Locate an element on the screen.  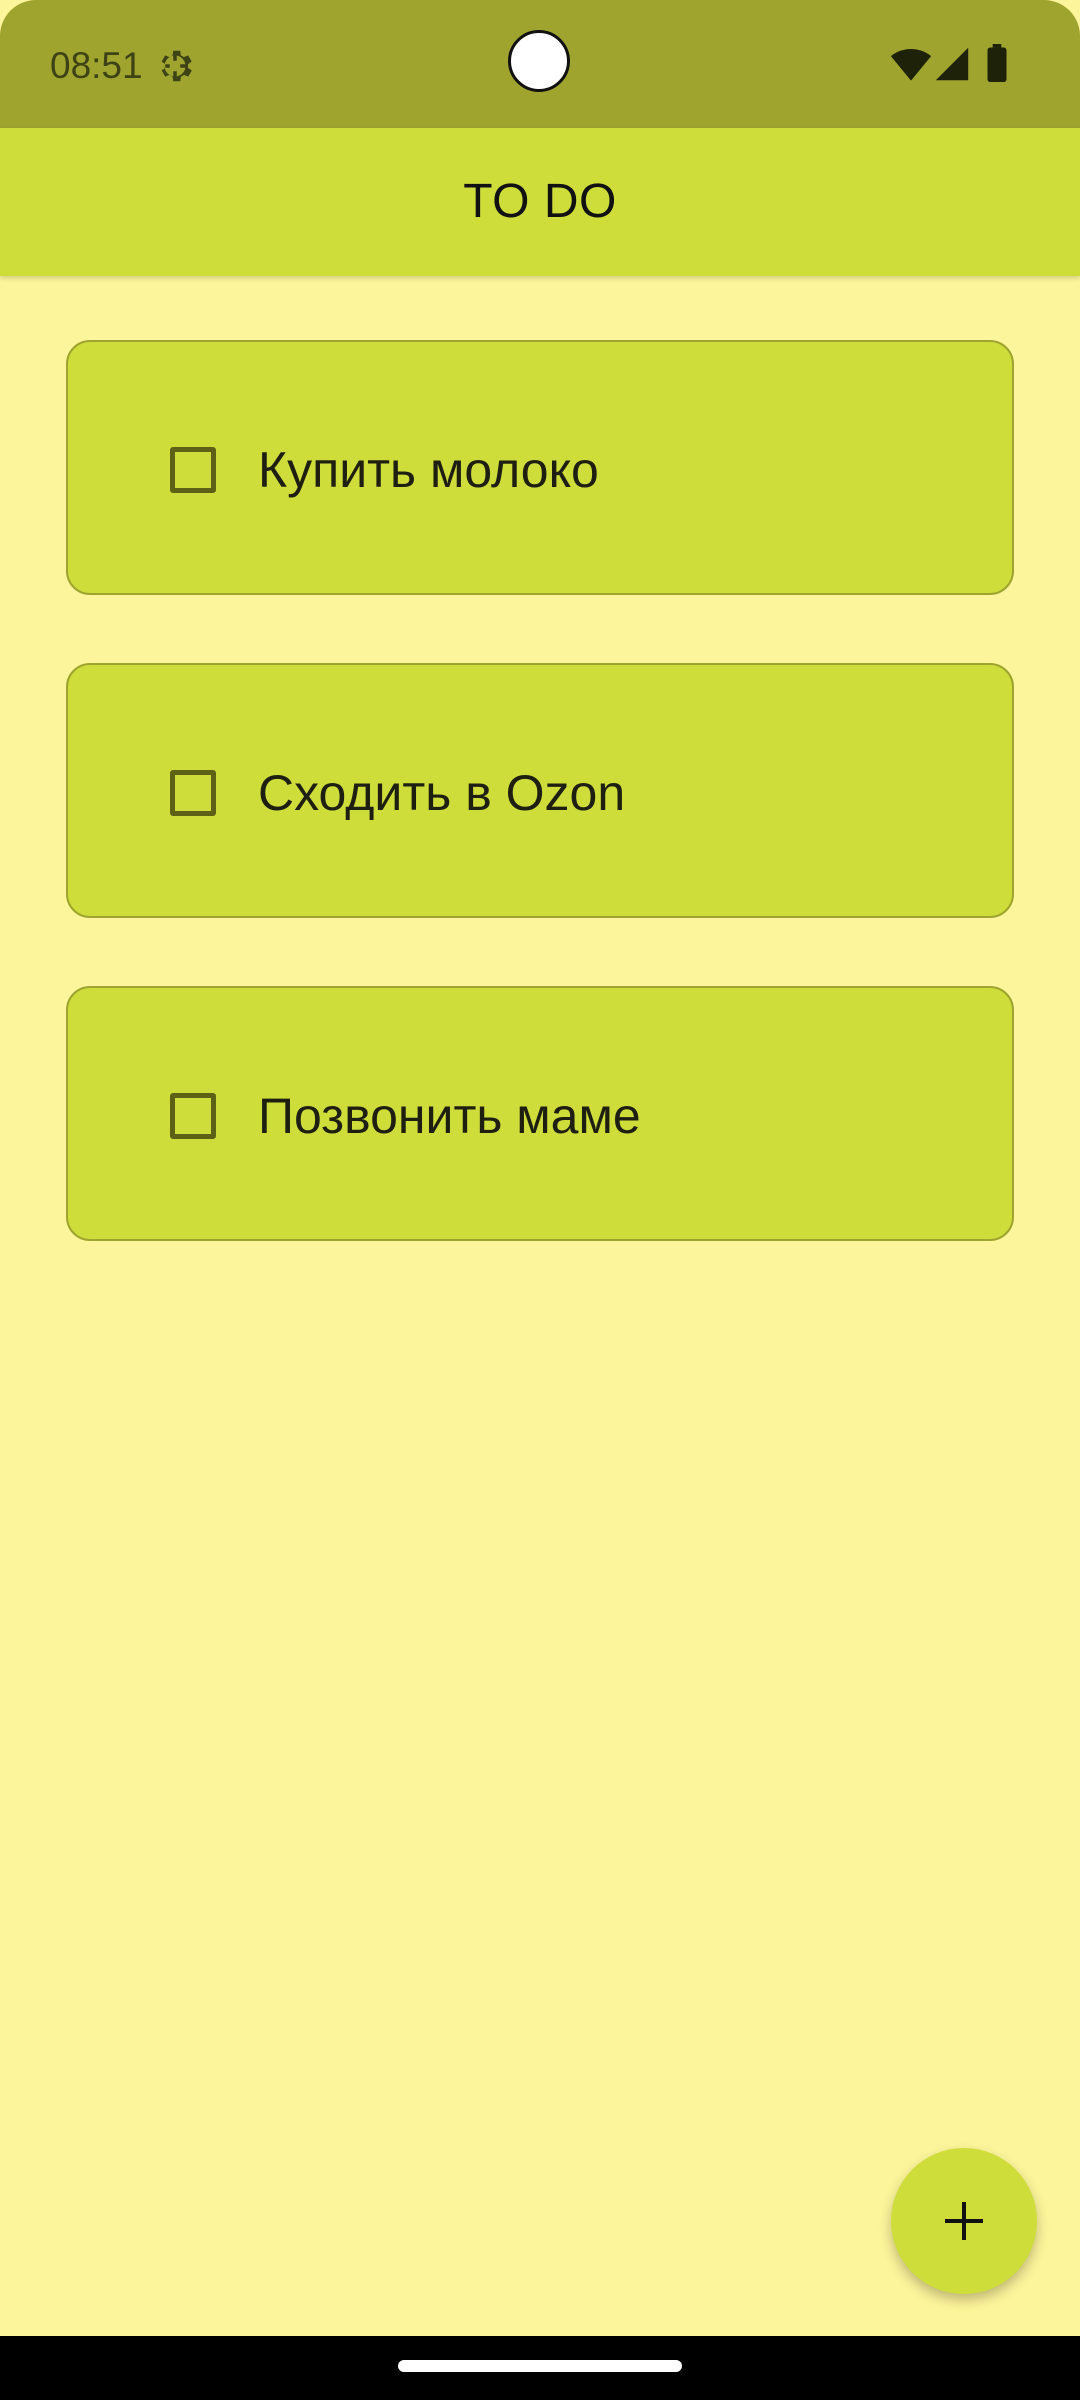
page-title: TO DO is located at coordinates (540, 201).